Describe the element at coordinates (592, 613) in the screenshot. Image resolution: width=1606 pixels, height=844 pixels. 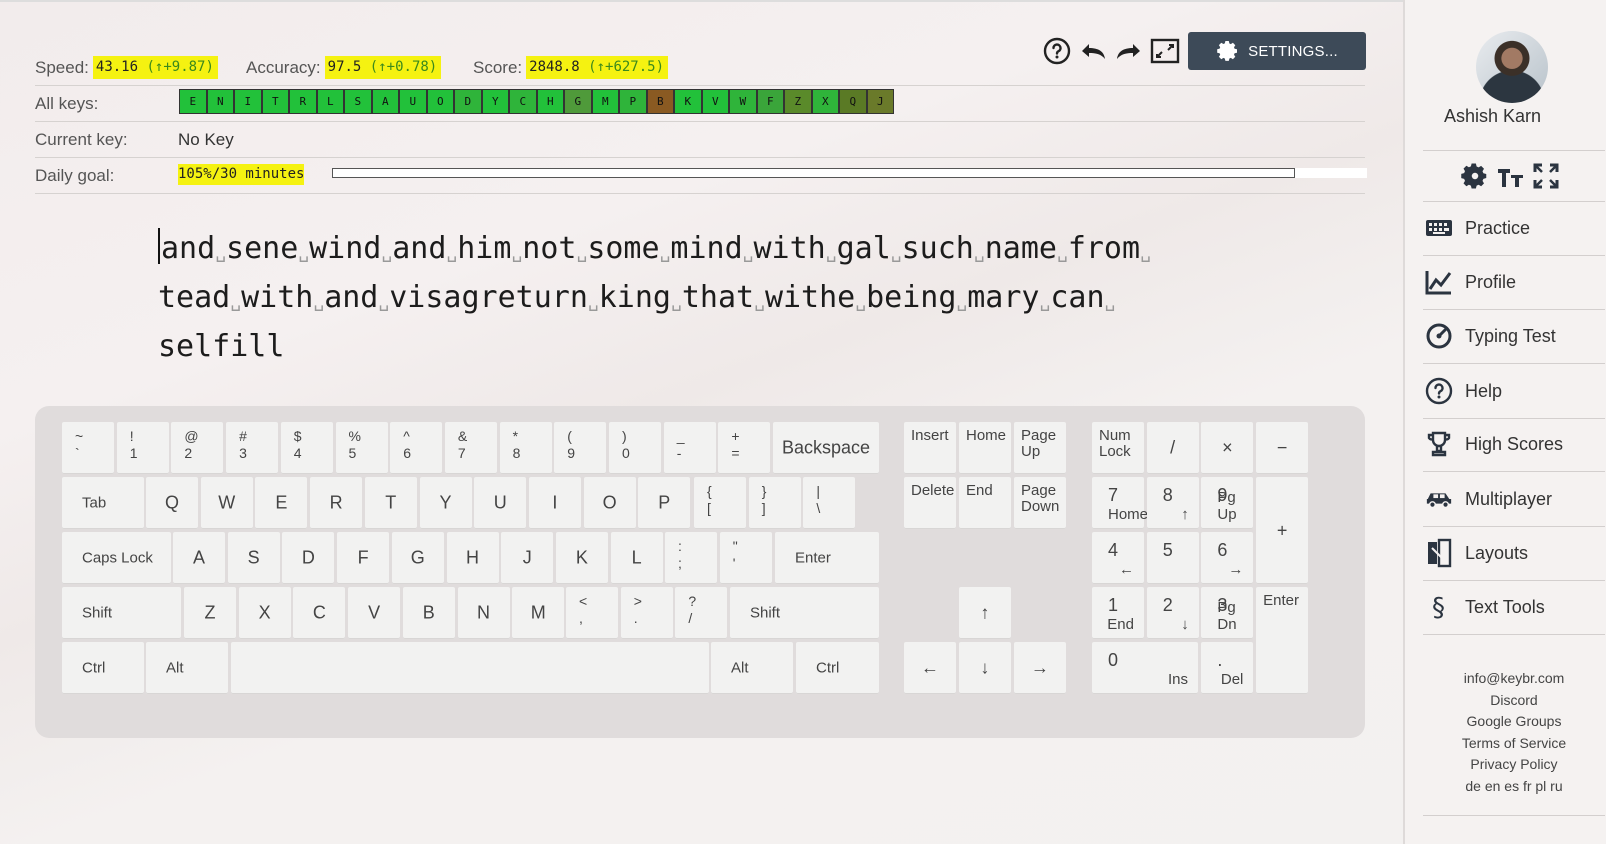
I see `key-symbol: <,` at that location.